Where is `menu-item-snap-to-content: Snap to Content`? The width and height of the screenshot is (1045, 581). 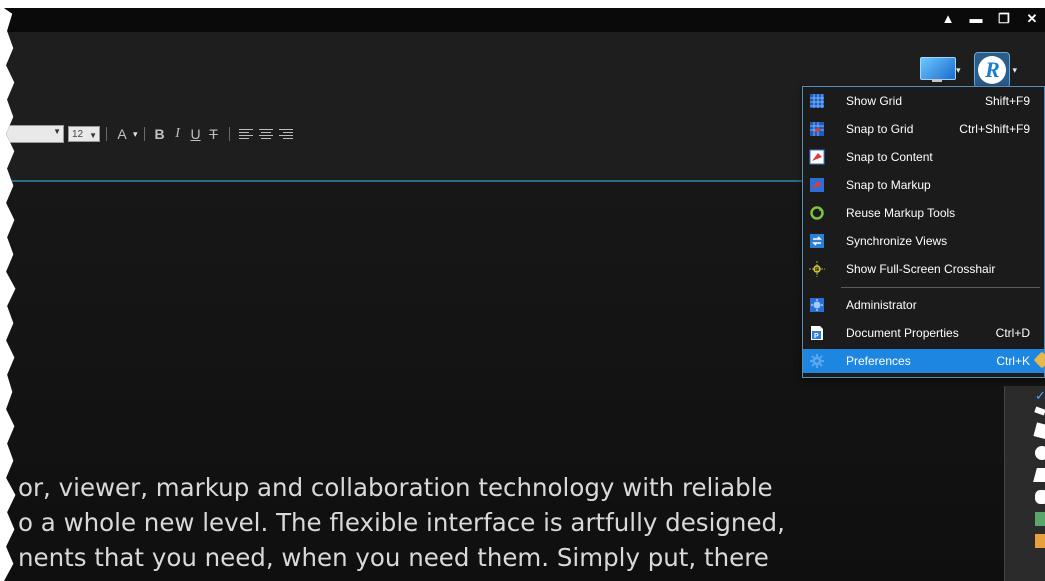 menu-item-snap-to-content: Snap to Content is located at coordinates (923, 157).